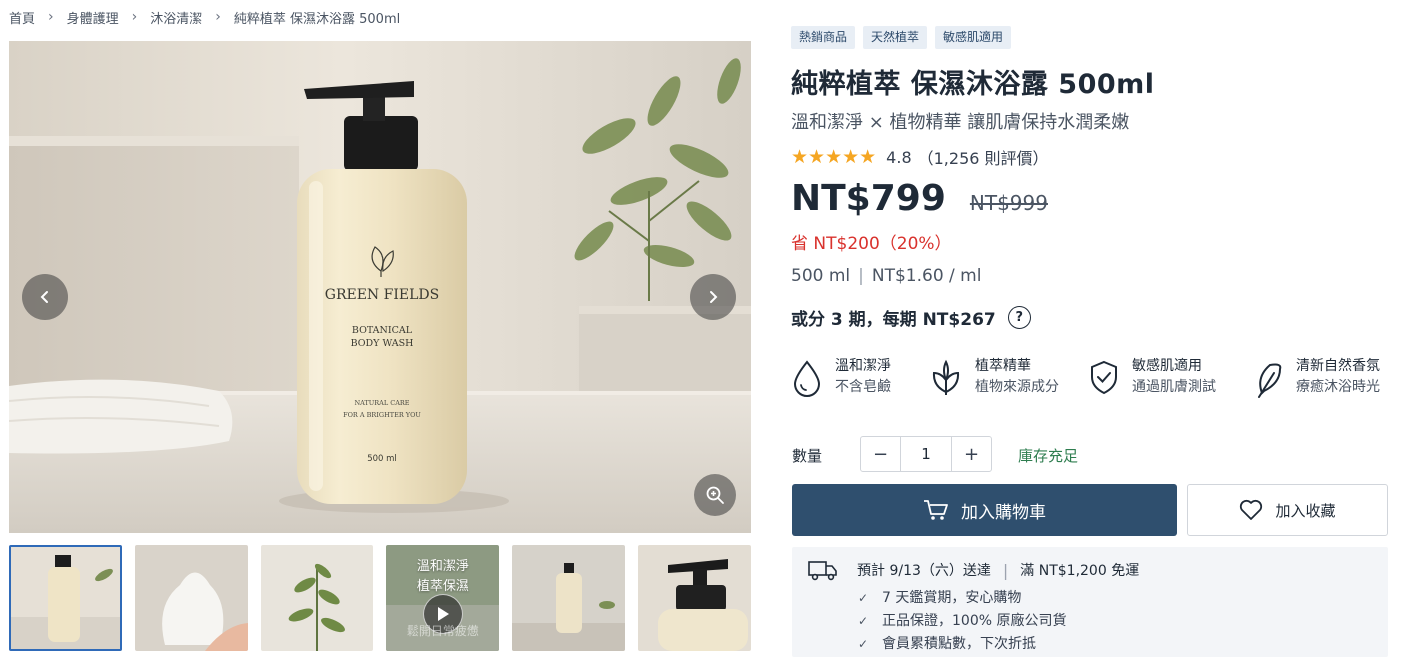  I want to click on svg-text: FOR A BRIGHTER YOU, so click(382, 415).